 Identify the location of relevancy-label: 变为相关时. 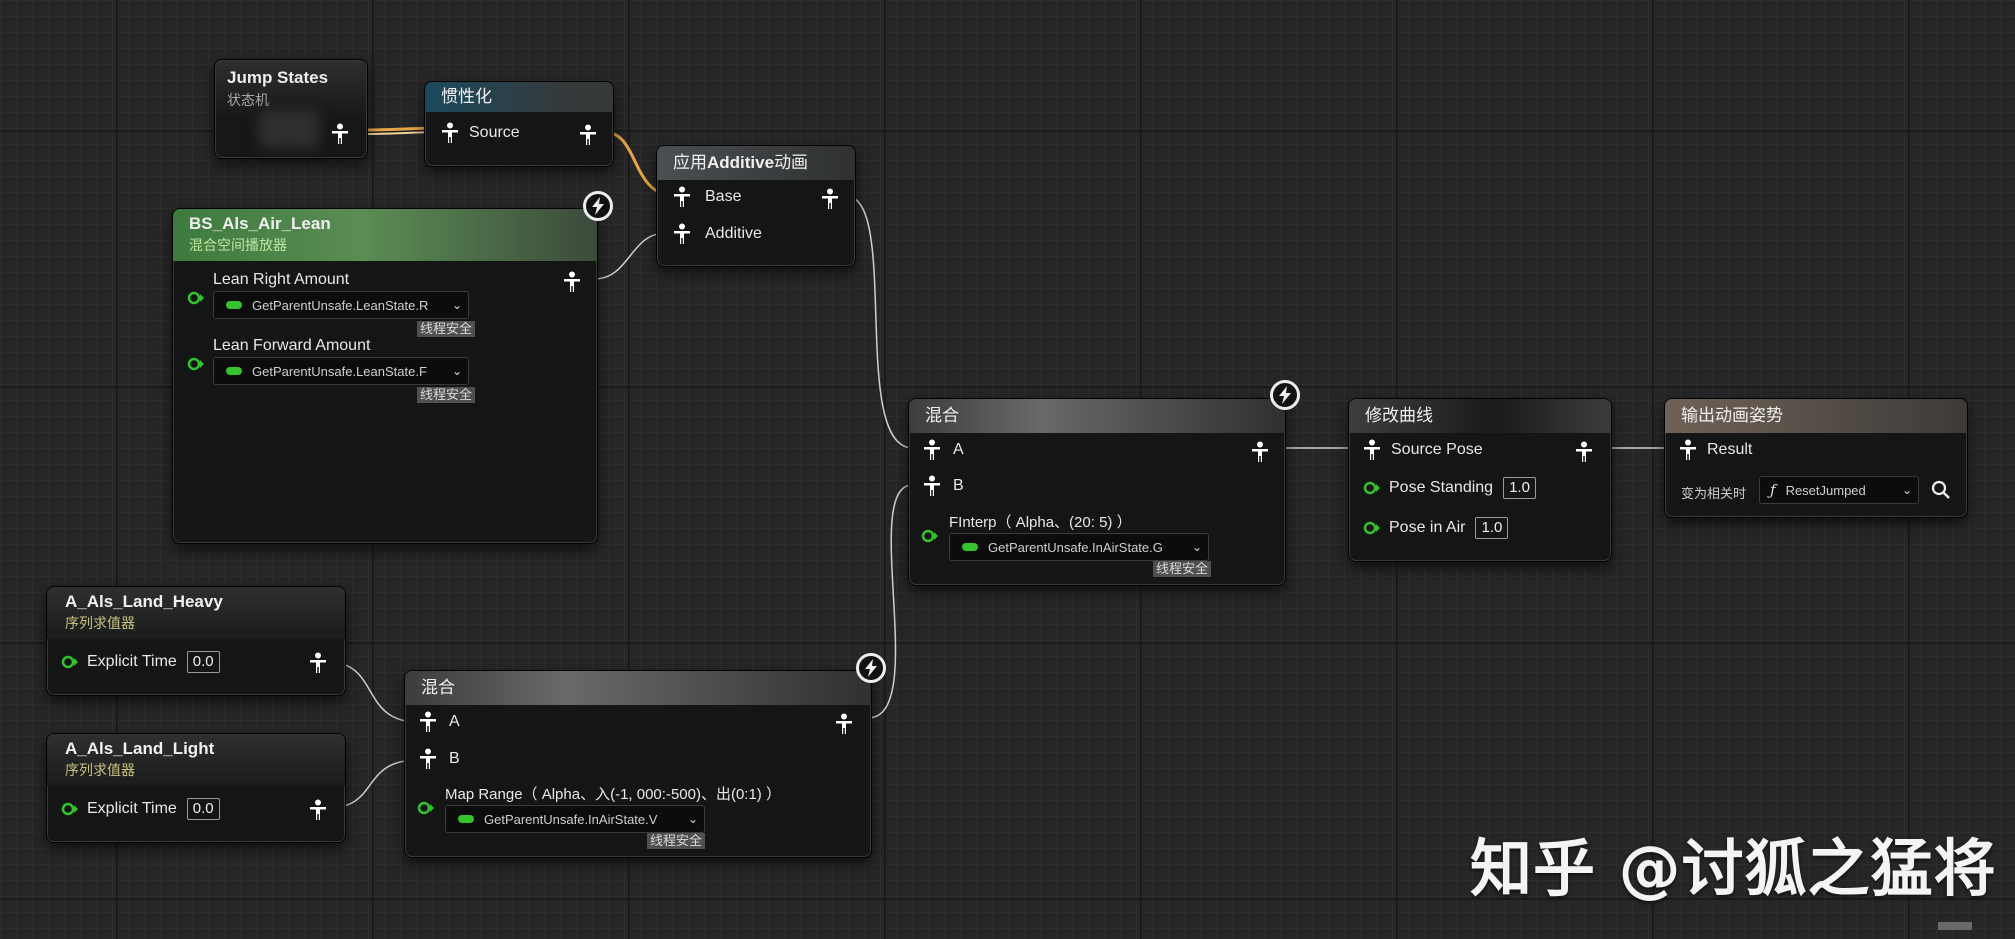
(1714, 493).